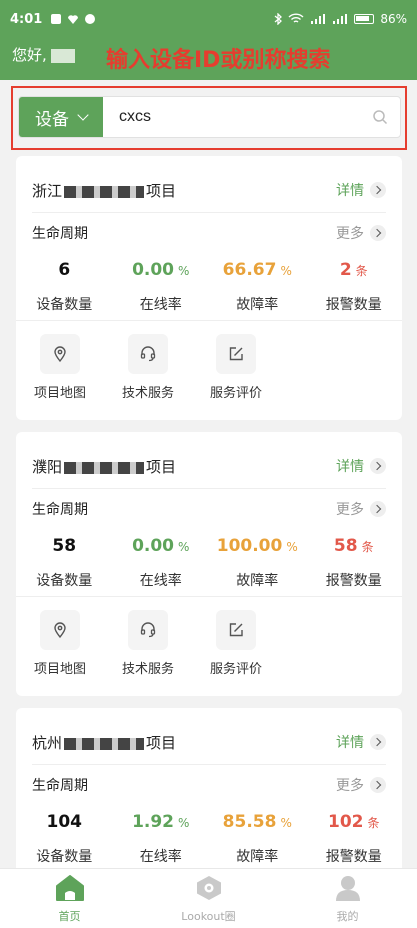 The width and height of the screenshot is (417, 928). Describe the element at coordinates (208, 916) in the screenshot. I see `tab-label: Lookout圈` at that location.